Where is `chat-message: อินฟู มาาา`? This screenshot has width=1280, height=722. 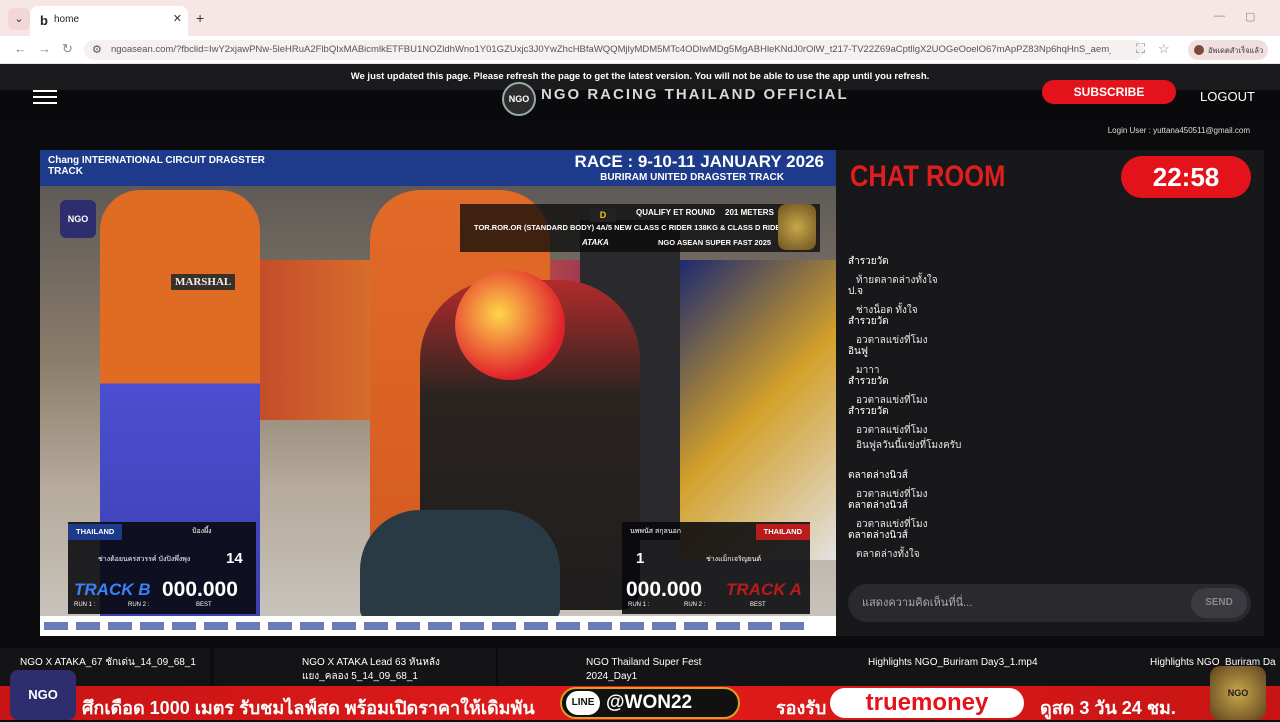 chat-message: อินฟู มาาา is located at coordinates (1048, 360).